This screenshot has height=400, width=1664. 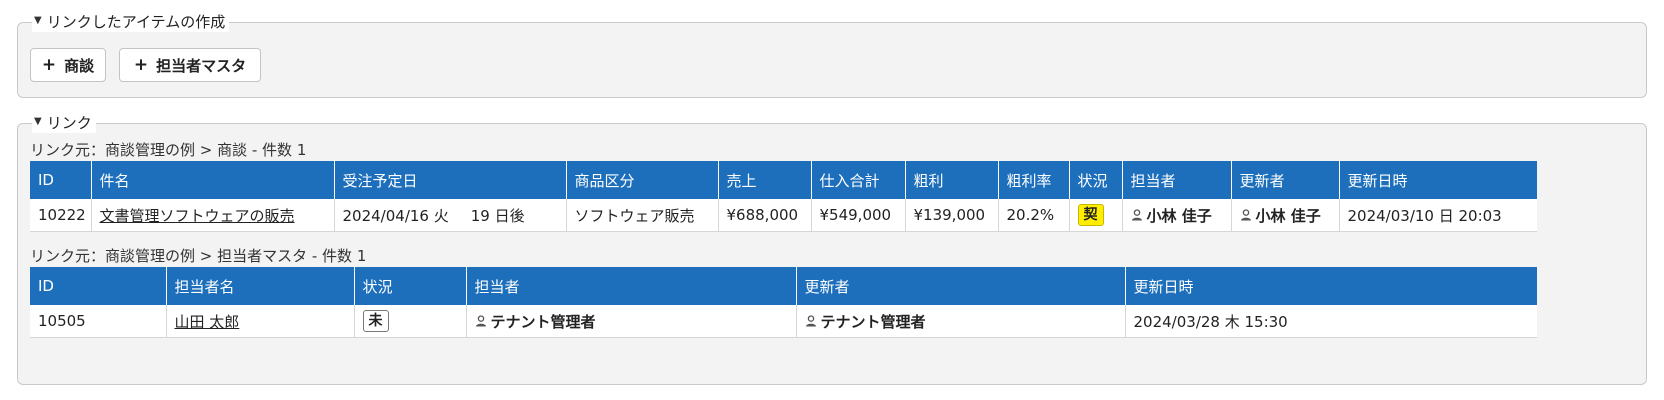 I want to click on add-shodan-button: + 商談, so click(x=68, y=65).